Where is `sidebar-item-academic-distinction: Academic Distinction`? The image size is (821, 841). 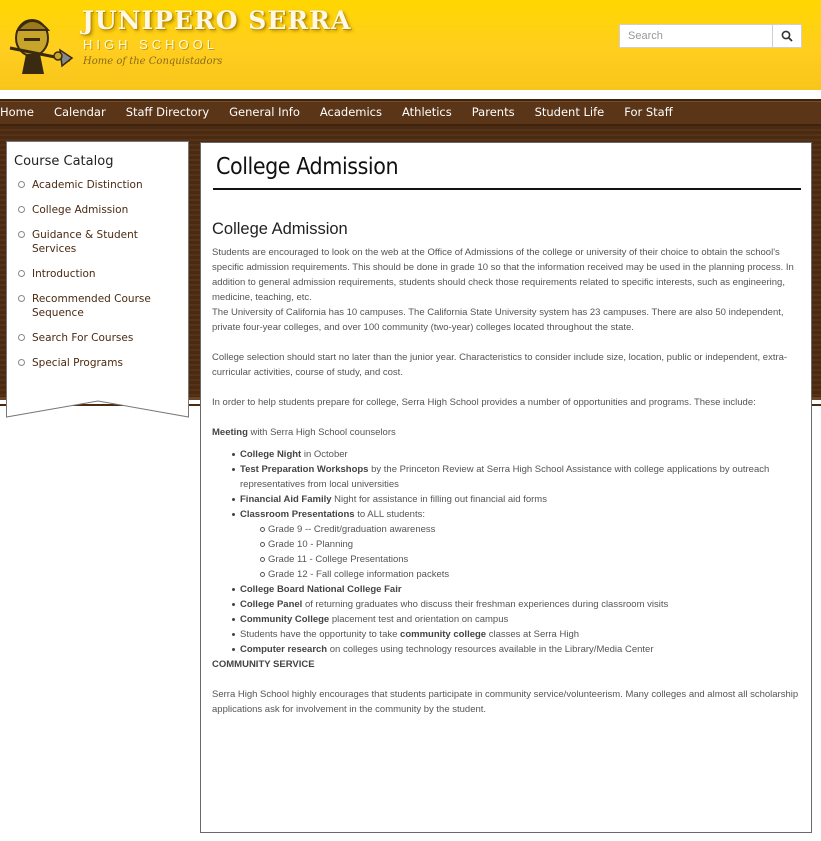
sidebar-item-academic-distinction: Academic Distinction is located at coordinates (99, 185).